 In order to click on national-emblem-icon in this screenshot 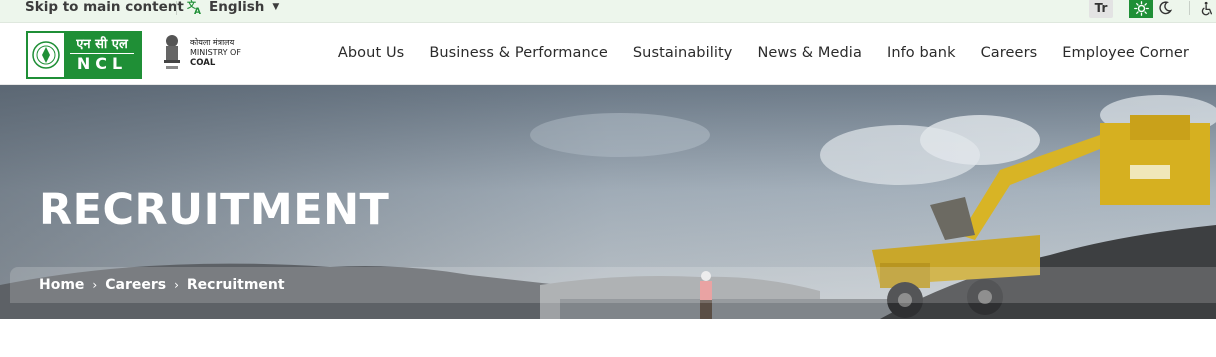, I will do `click(172, 52)`.